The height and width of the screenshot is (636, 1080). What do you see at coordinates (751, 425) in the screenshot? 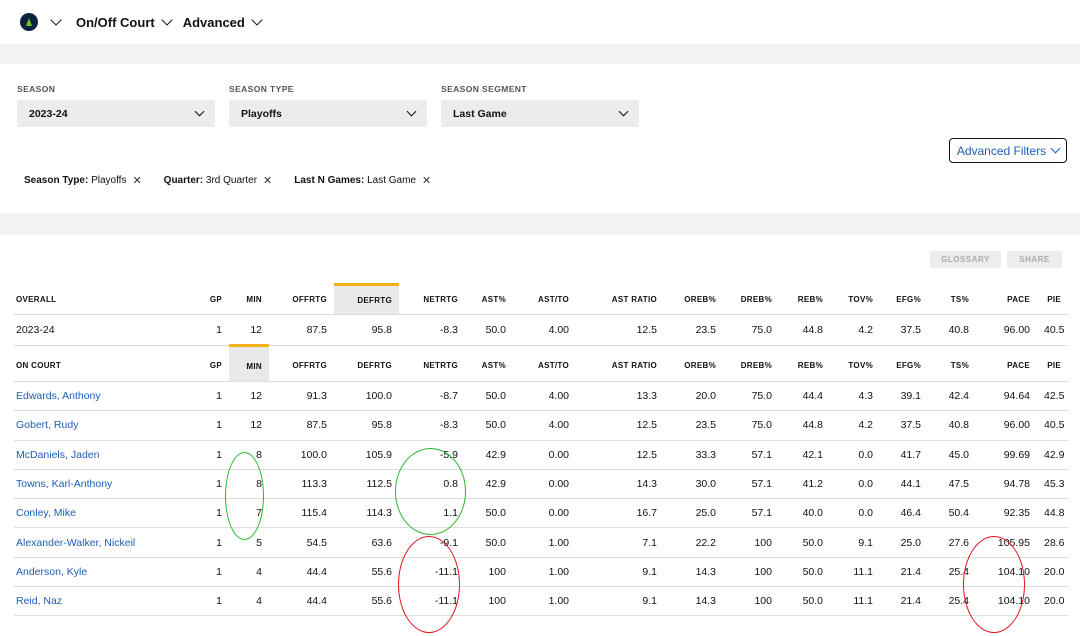
I see `stat-cell-dreb-pct: 75.0` at bounding box center [751, 425].